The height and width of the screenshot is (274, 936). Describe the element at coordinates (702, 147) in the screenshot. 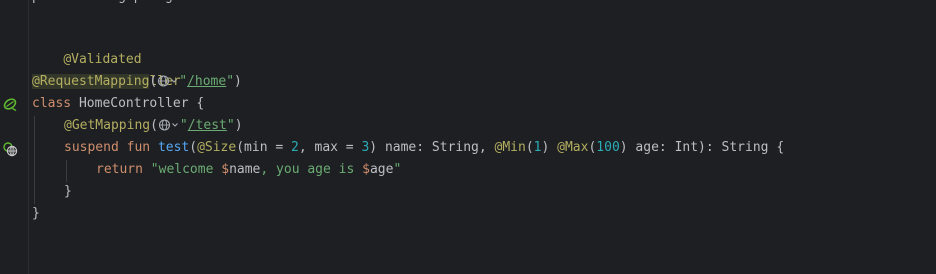

I see `code-text: ) age: Int): String {` at that location.